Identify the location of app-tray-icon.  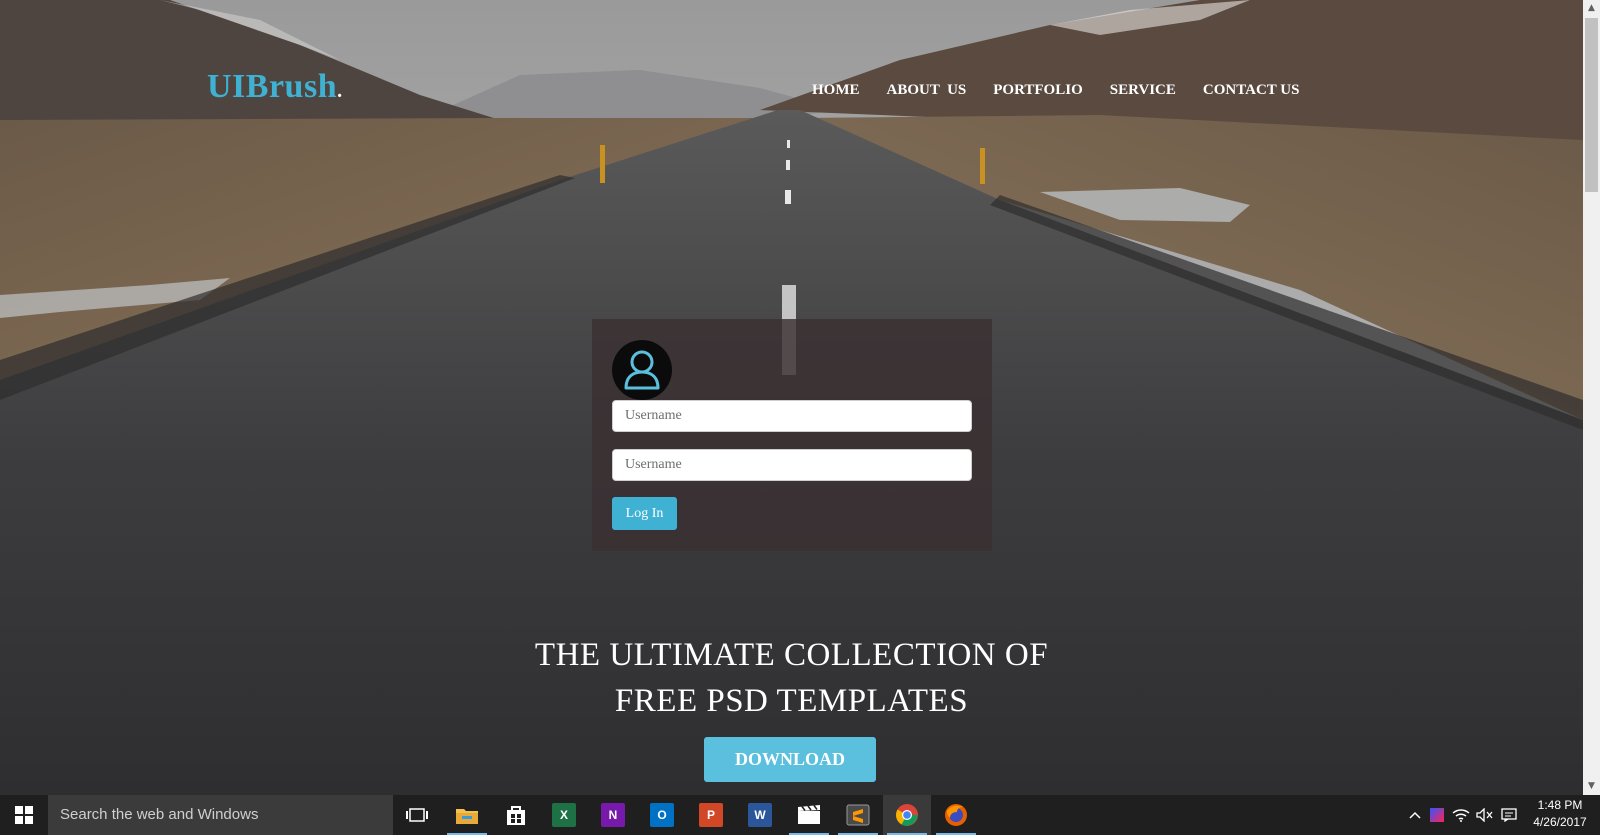
(1437, 815).